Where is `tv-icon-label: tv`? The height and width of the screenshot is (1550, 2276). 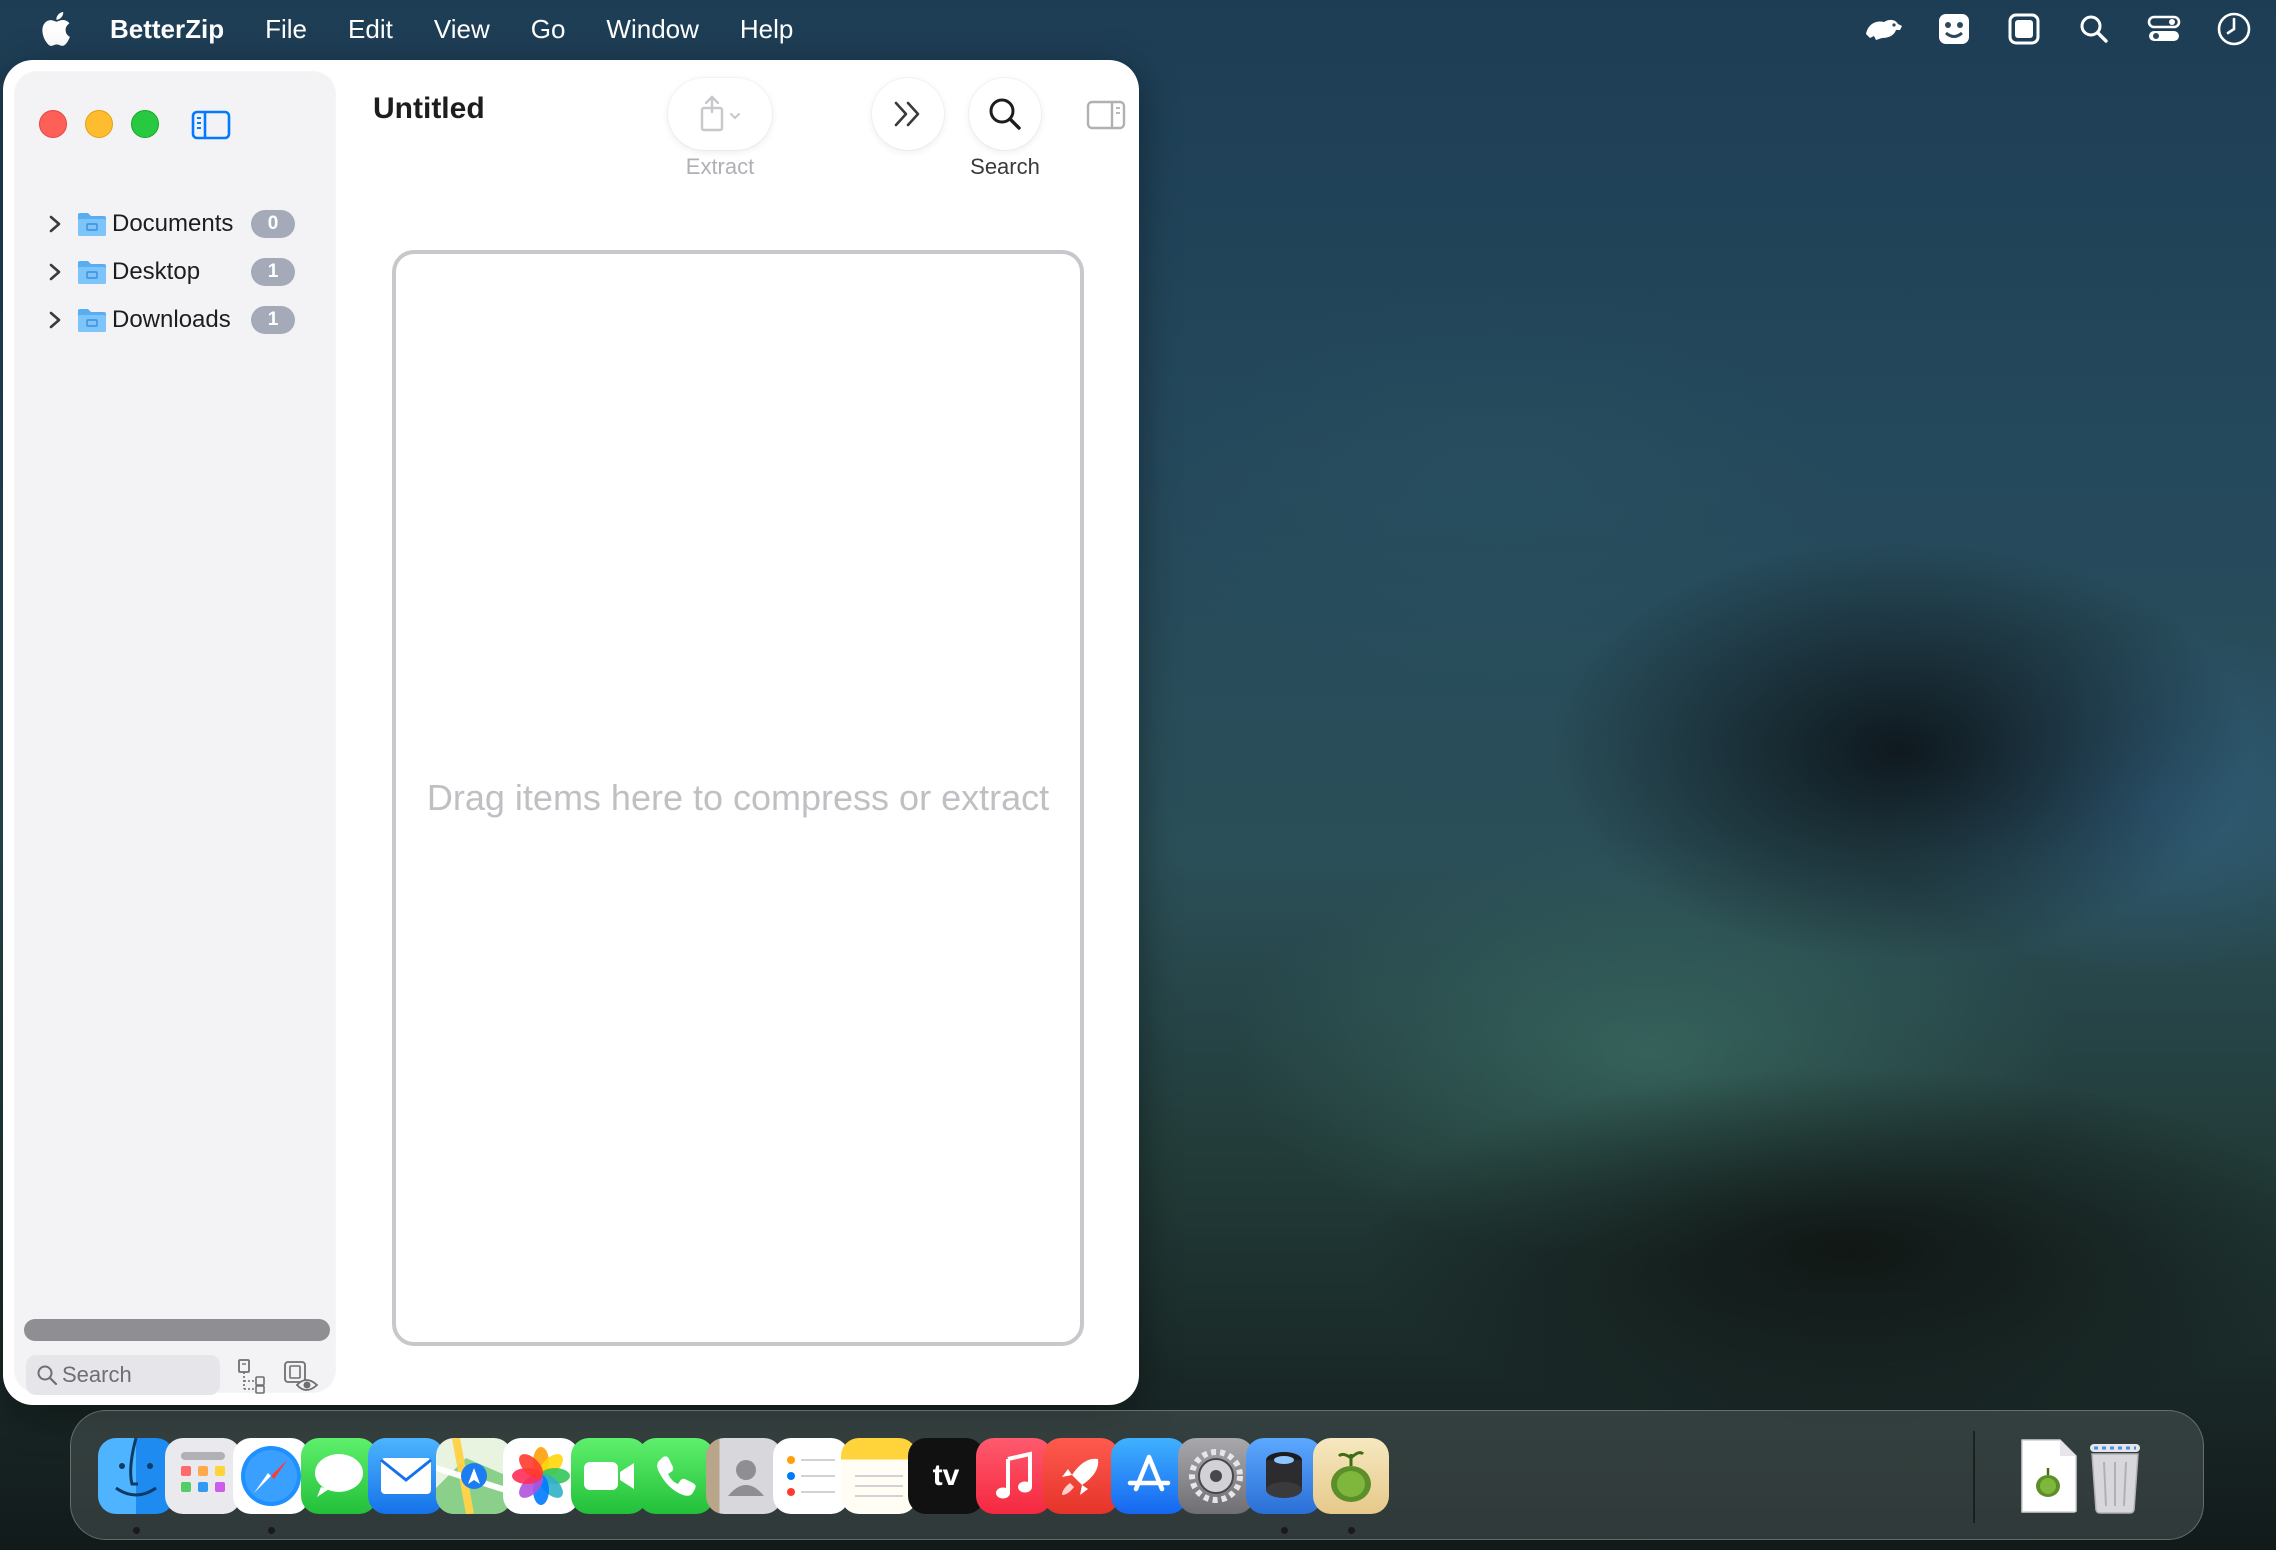 tv-icon-label: tv is located at coordinates (946, 1475).